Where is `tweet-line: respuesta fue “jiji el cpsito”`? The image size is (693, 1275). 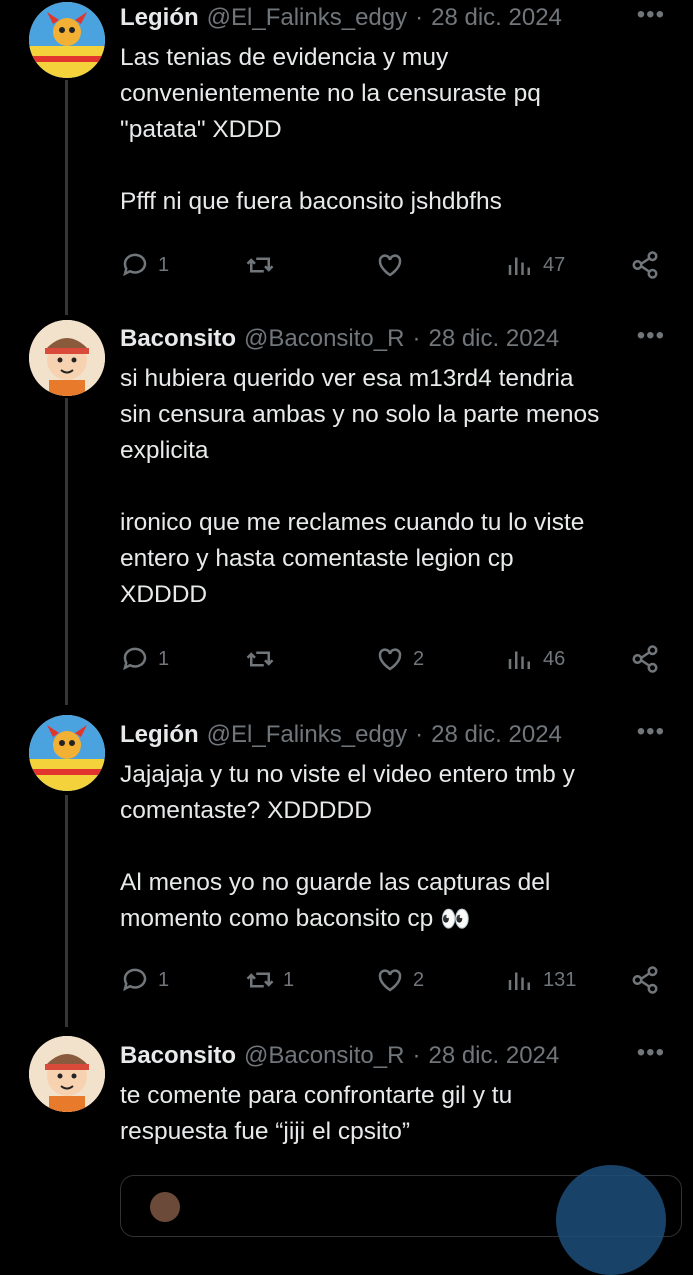
tweet-line: respuesta fue “jiji el cpsito” is located at coordinates (265, 1131).